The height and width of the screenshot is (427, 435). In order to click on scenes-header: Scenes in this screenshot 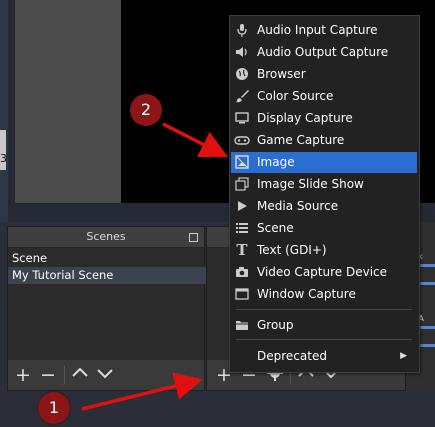, I will do `click(106, 237)`.